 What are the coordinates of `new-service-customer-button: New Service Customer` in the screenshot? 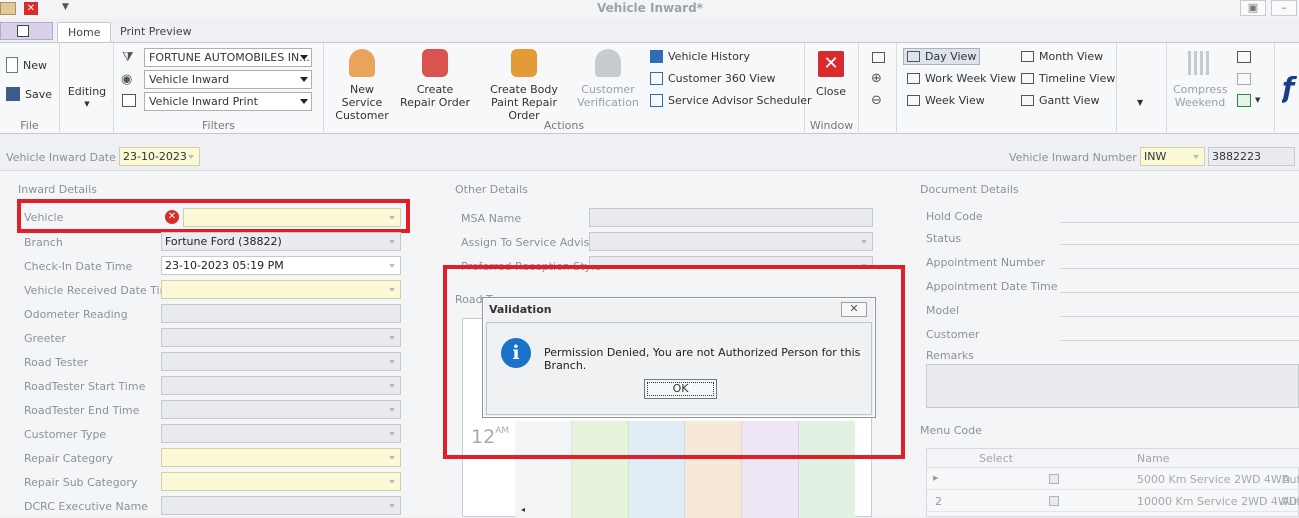 It's located at (362, 85).